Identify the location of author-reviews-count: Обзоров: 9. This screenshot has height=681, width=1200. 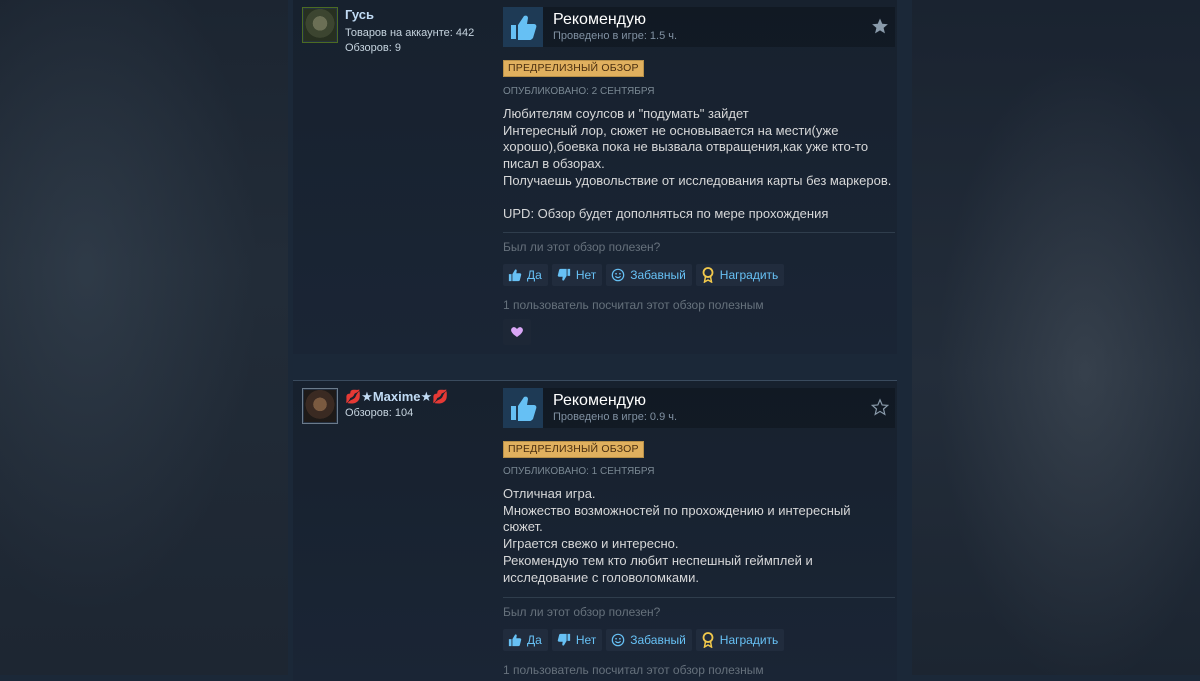
(373, 48).